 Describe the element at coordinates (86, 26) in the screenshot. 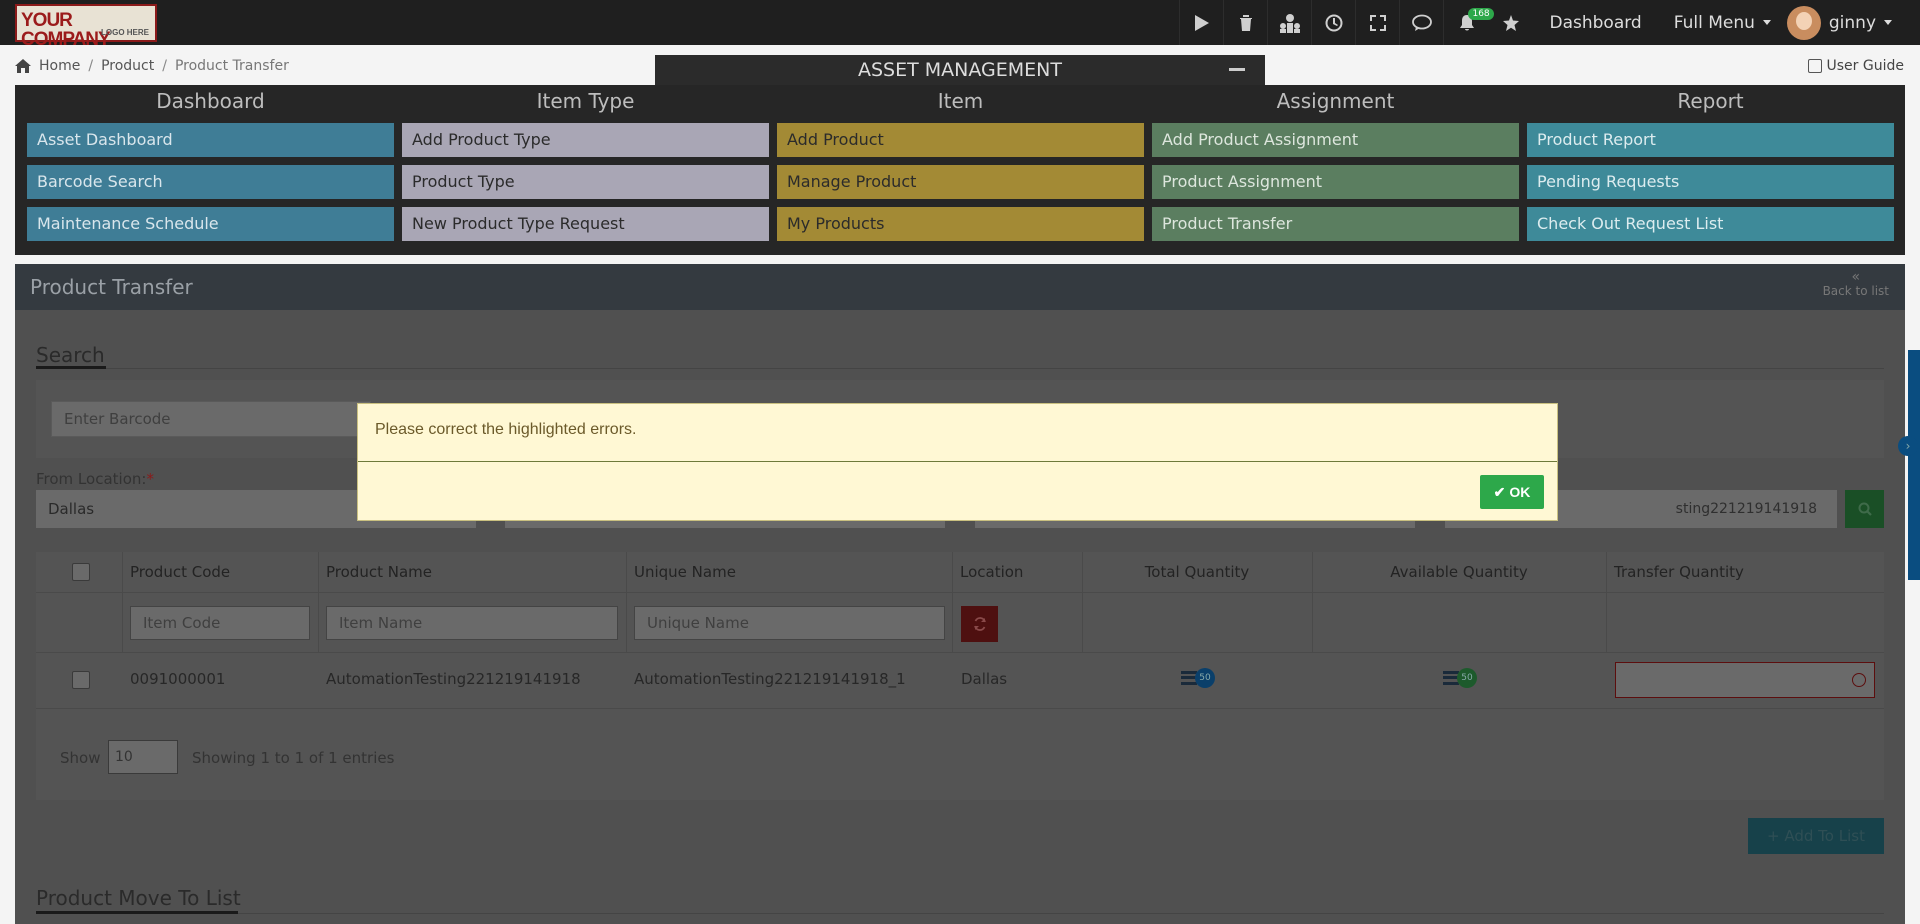

I see `company-logo: YOUR COMPANY LOGO HERE` at that location.